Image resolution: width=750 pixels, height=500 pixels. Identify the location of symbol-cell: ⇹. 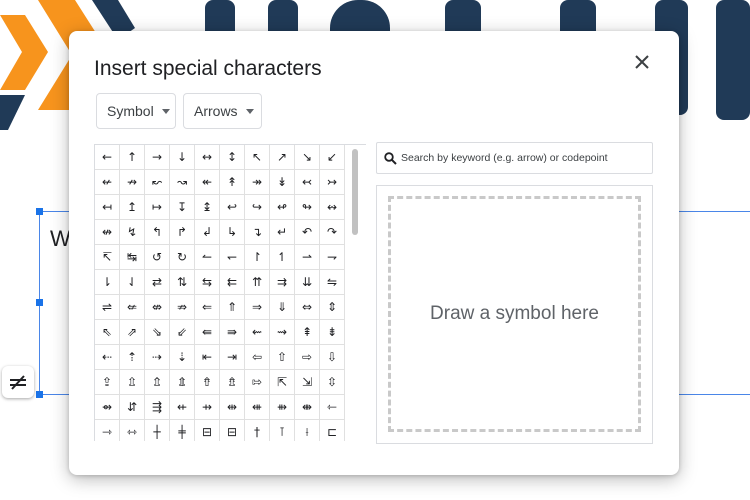
(232, 407).